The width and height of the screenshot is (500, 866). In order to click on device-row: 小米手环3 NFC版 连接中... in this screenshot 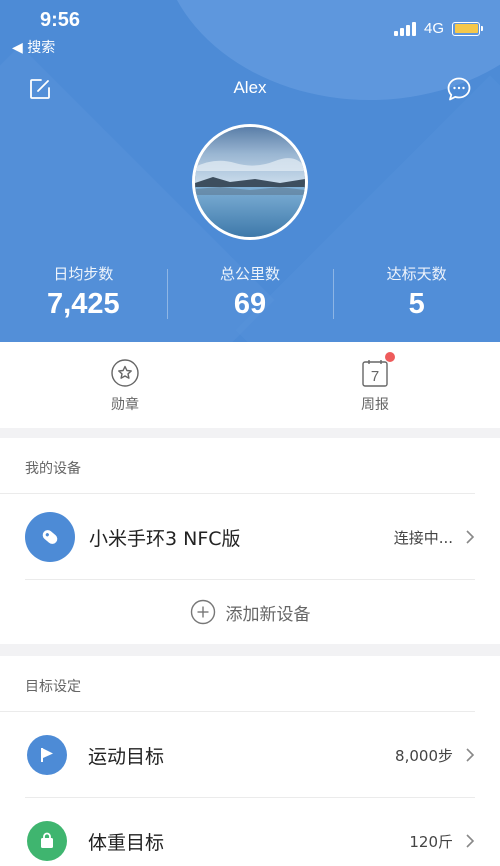, I will do `click(250, 537)`.